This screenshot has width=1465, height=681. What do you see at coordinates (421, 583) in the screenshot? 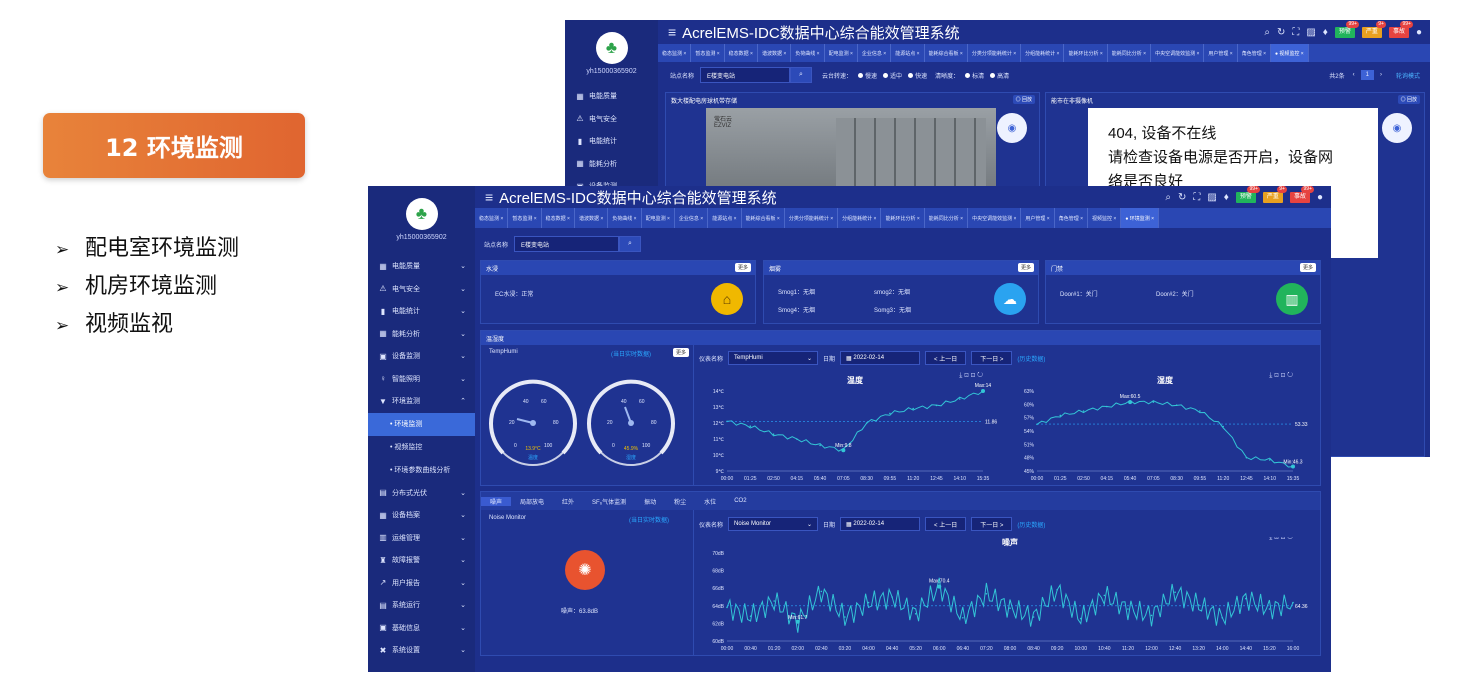
I see `sidebar-item: ↗ 用户报告 ⌄` at bounding box center [421, 583].